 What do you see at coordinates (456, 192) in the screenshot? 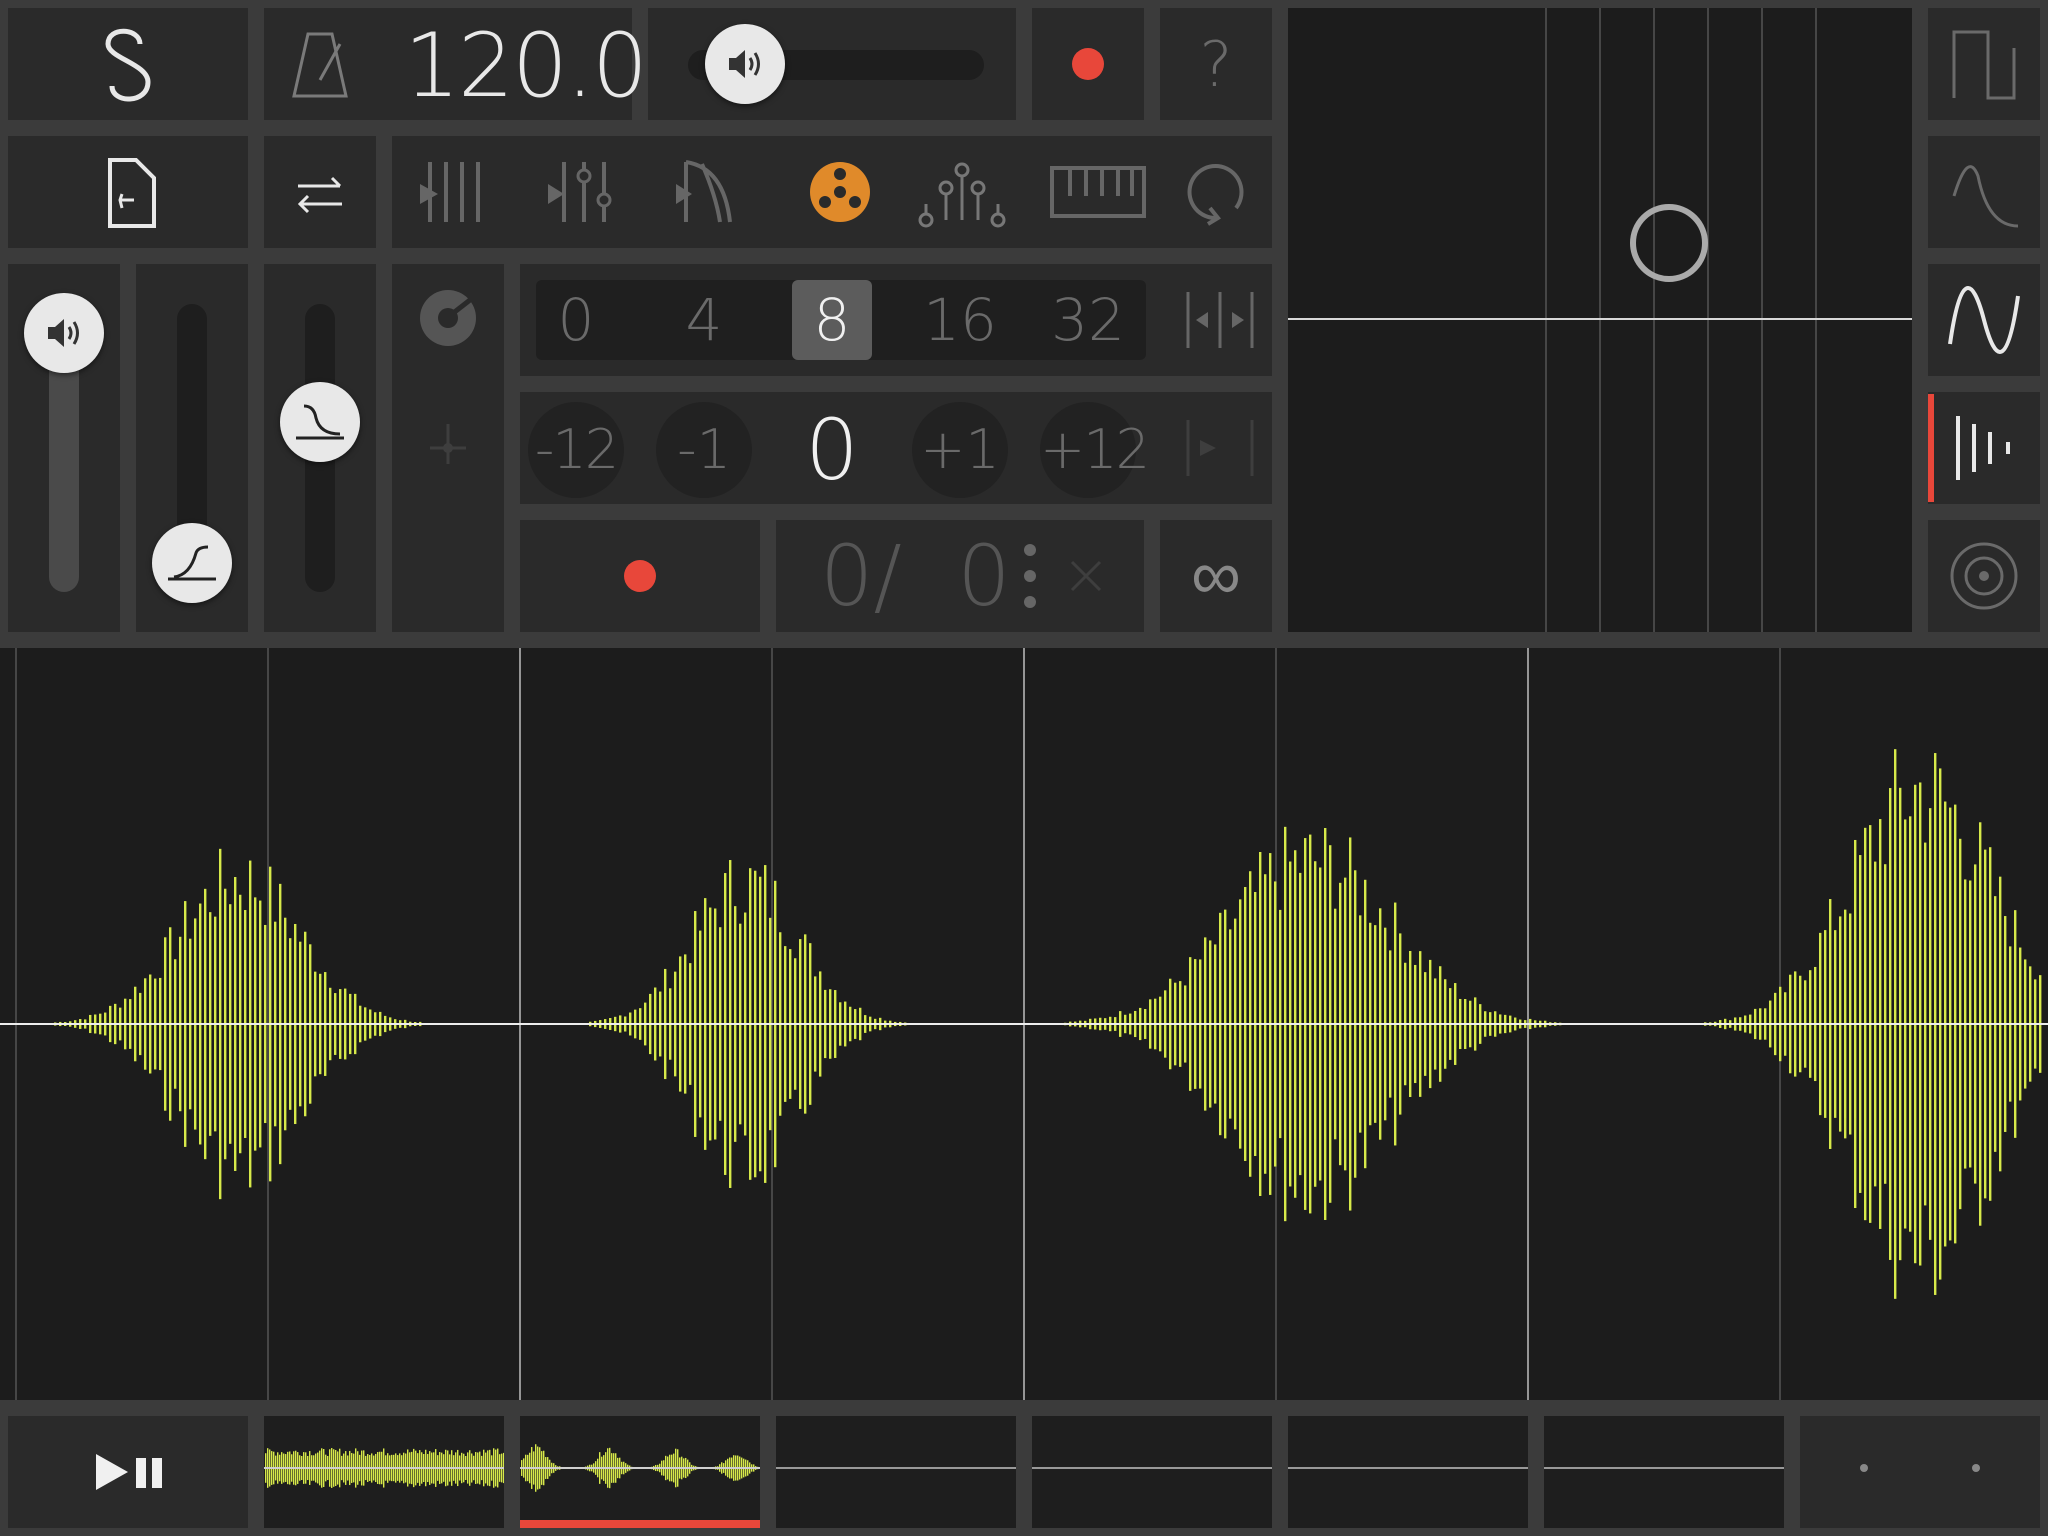
I see `sequencer-icon` at bounding box center [456, 192].